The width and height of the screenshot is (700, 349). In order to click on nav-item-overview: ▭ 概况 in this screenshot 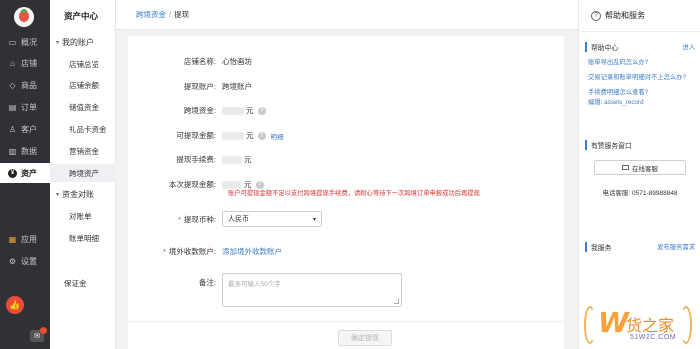, I will do `click(25, 42)`.